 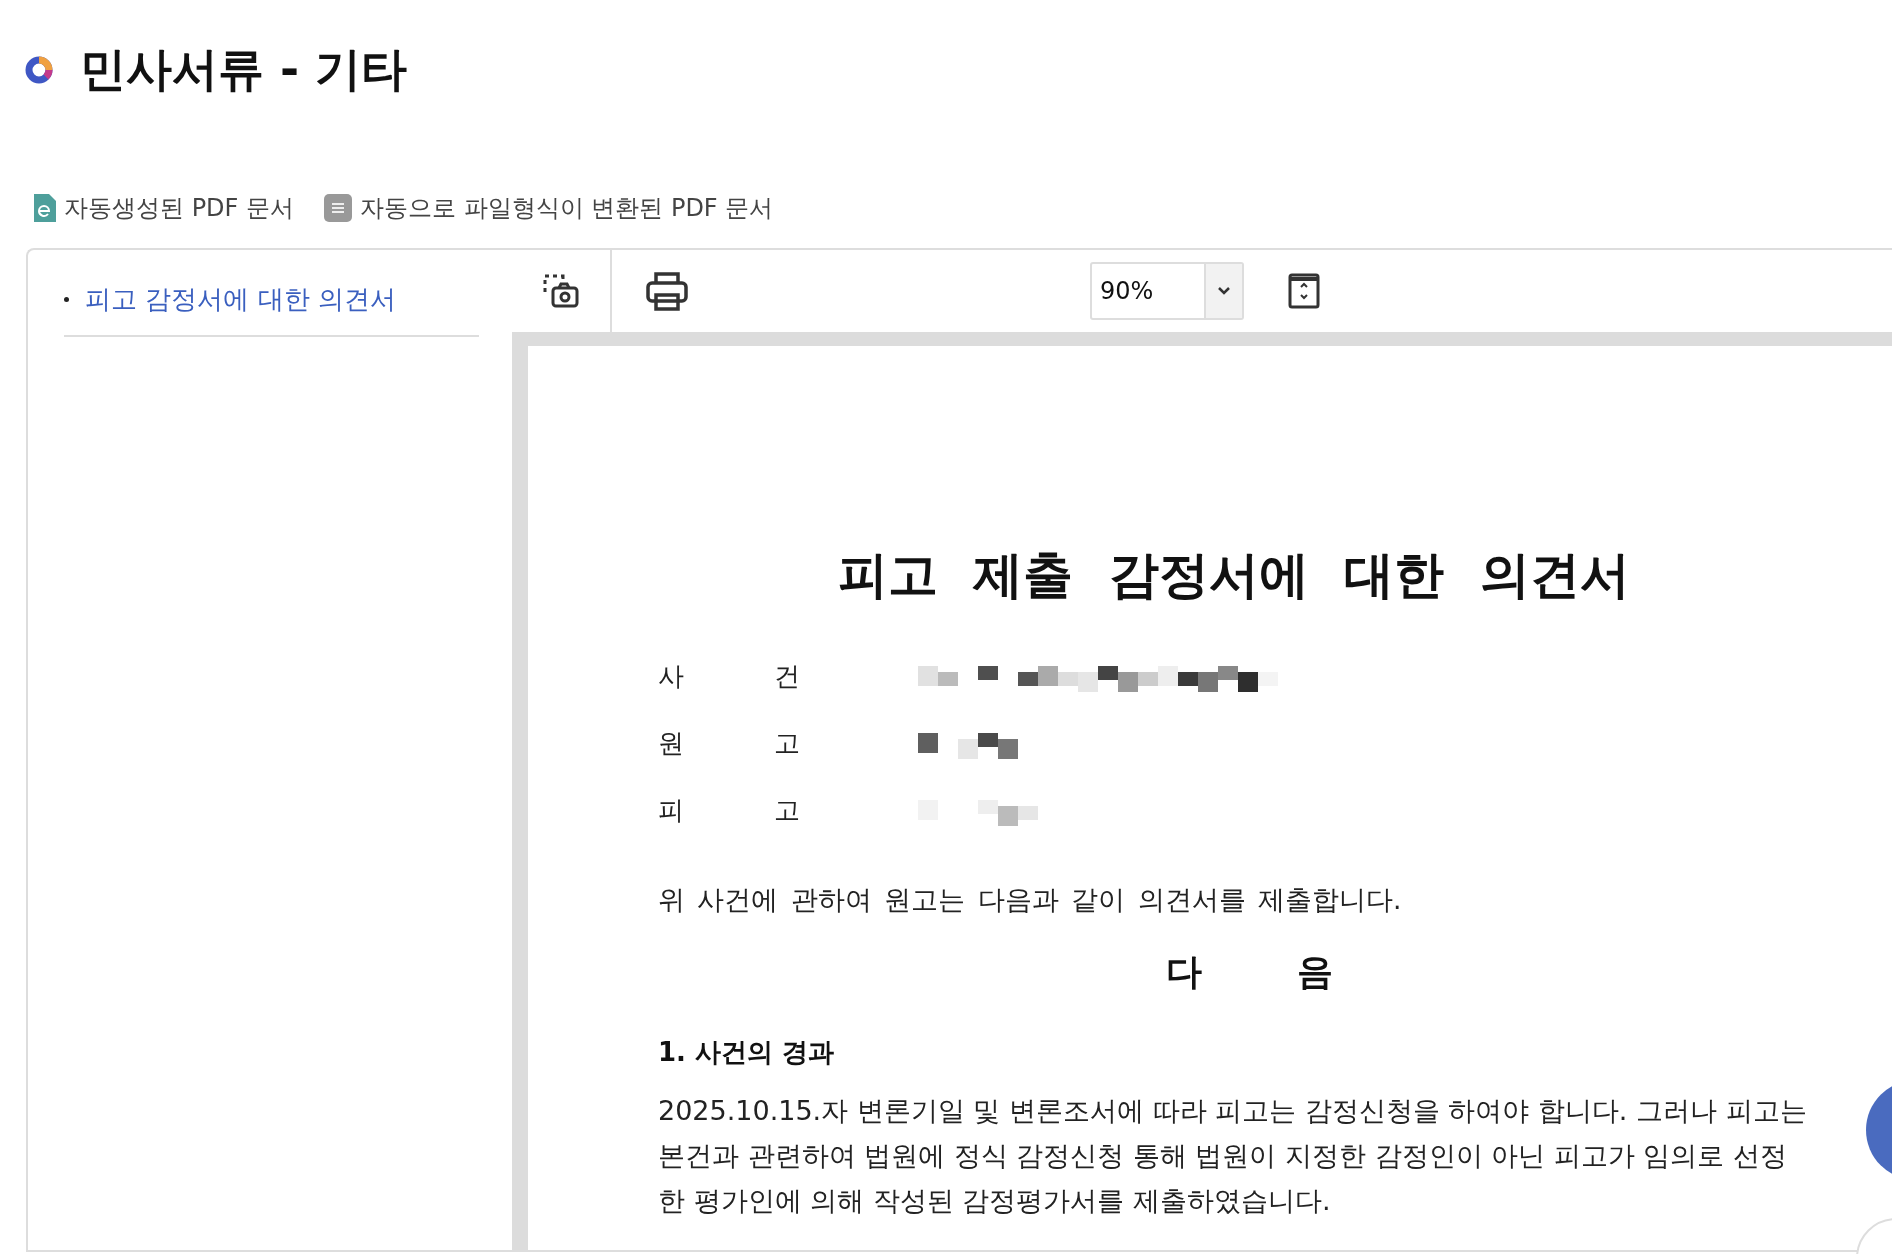 What do you see at coordinates (1167, 291) in the screenshot?
I see `zoom-select: 90%` at bounding box center [1167, 291].